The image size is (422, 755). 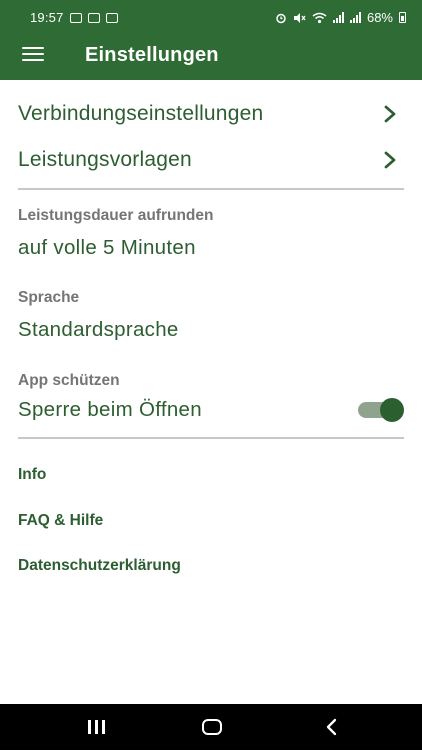 What do you see at coordinates (402, 17) in the screenshot?
I see `battery-icon` at bounding box center [402, 17].